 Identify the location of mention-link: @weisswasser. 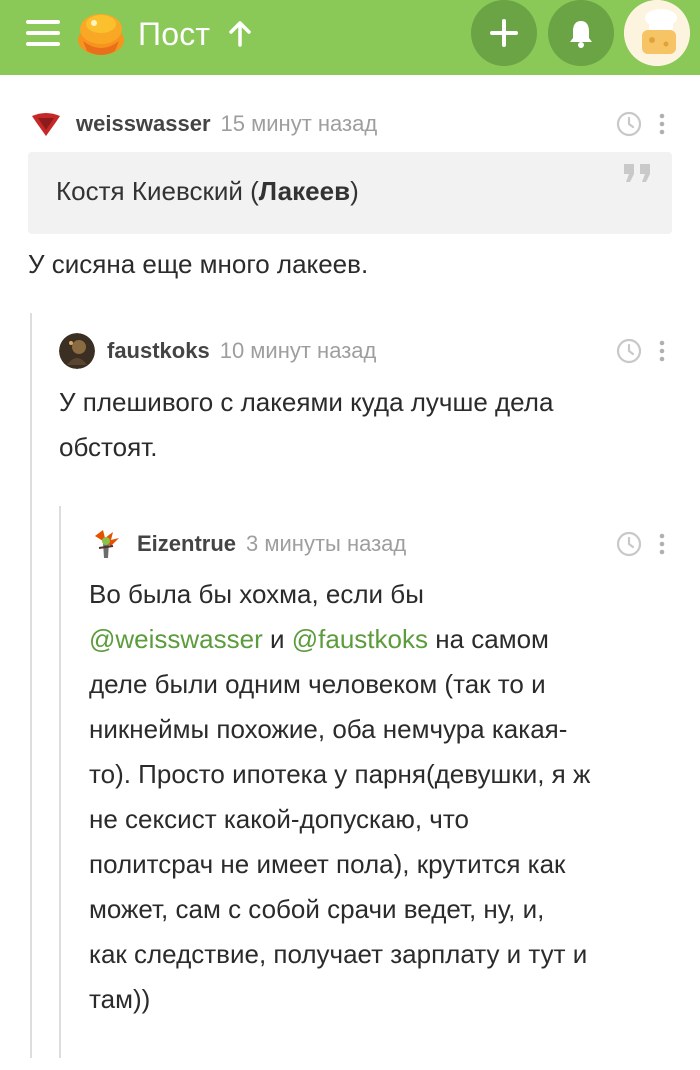
(176, 639).